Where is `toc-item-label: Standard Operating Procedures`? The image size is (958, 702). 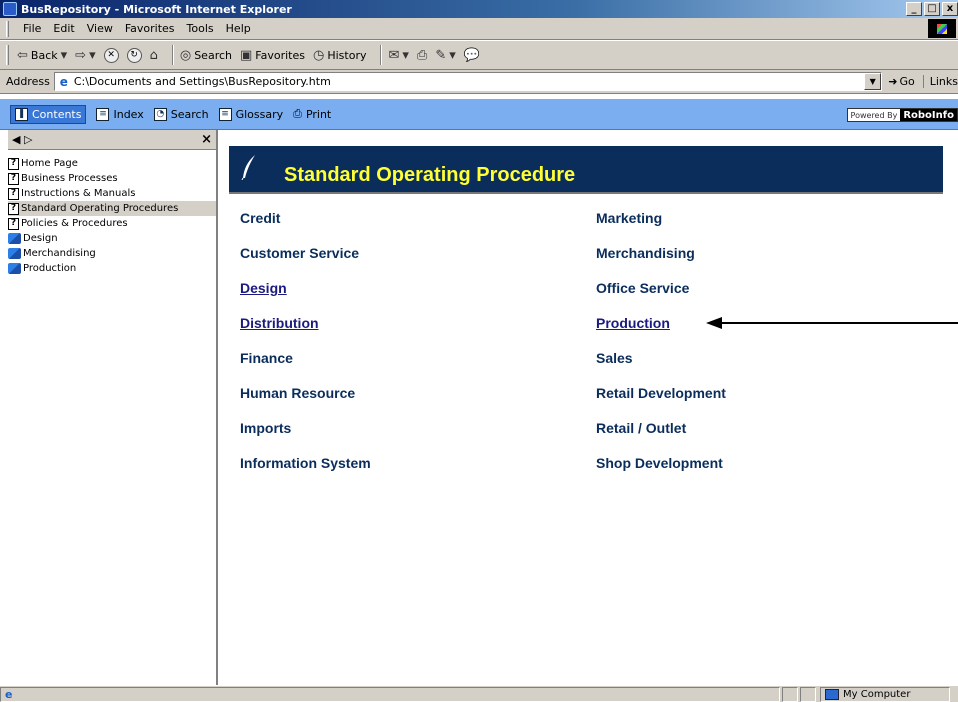 toc-item-label: Standard Operating Procedures is located at coordinates (100, 208).